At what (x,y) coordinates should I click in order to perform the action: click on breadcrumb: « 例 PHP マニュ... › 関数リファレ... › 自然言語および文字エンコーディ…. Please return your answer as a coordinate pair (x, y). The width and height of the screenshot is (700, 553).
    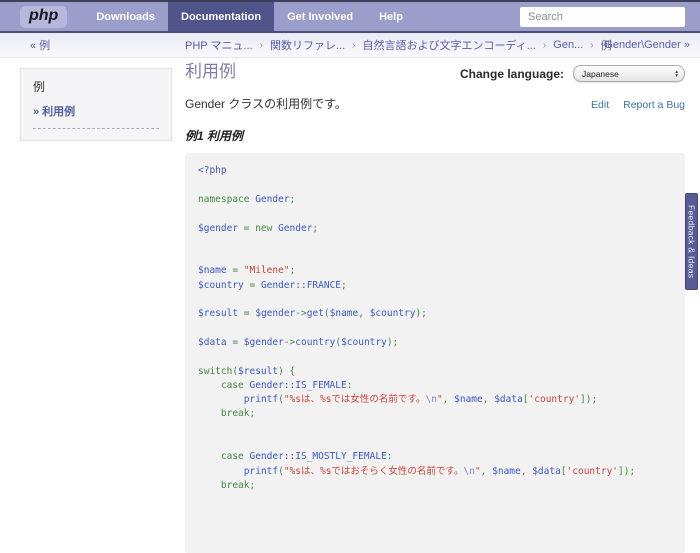
    Looking at the image, I should click on (350, 45).